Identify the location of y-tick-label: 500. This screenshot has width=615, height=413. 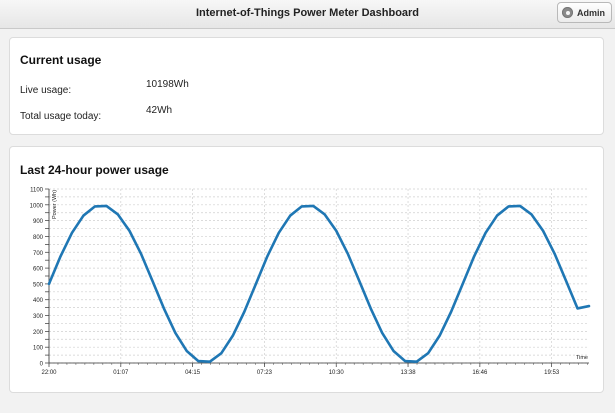
(38, 285).